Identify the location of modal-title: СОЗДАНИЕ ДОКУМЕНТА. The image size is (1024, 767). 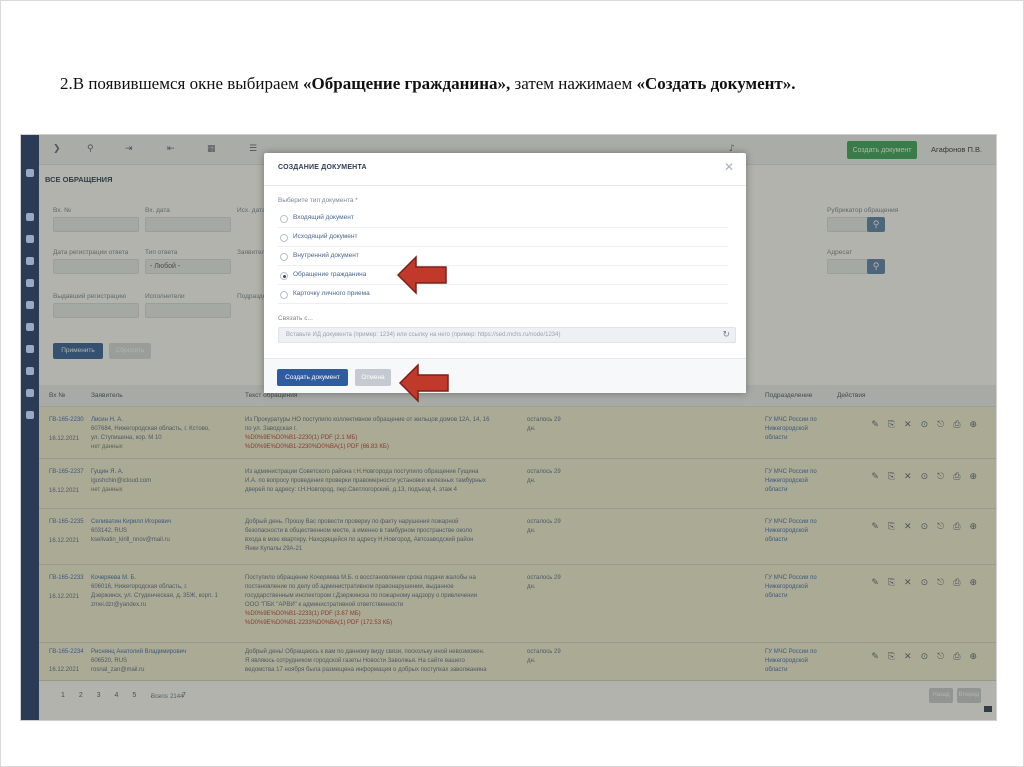
(322, 167).